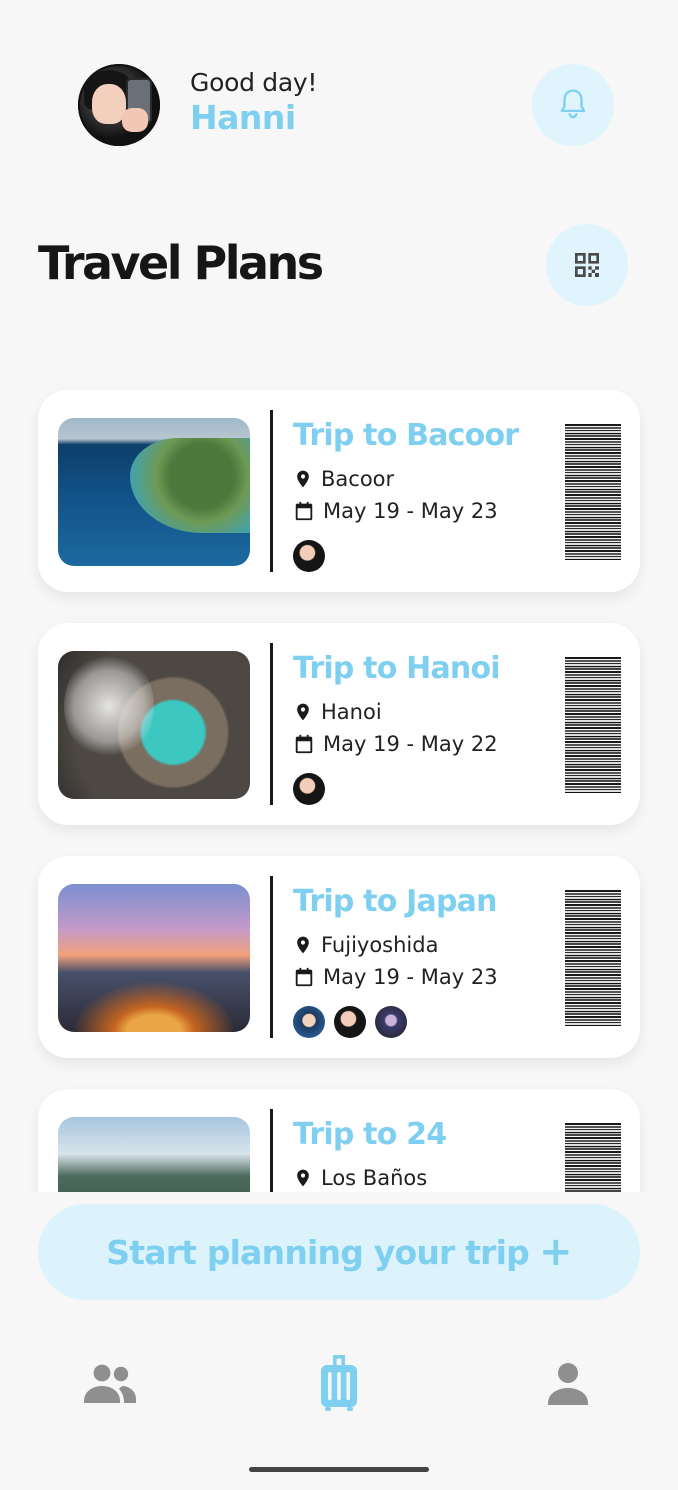  Describe the element at coordinates (109, 104) in the screenshot. I see `avatar-face` at that location.